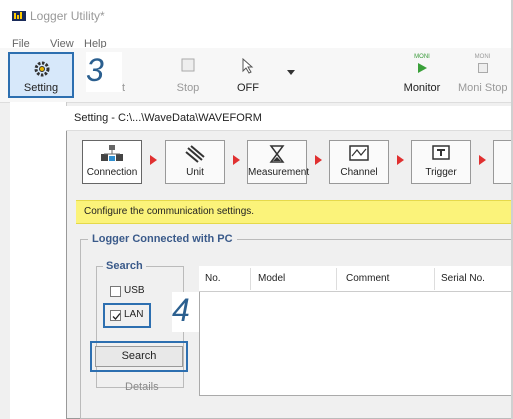 The width and height of the screenshot is (513, 419). What do you see at coordinates (359, 172) in the screenshot?
I see `step-channel-label: Channel` at bounding box center [359, 172].